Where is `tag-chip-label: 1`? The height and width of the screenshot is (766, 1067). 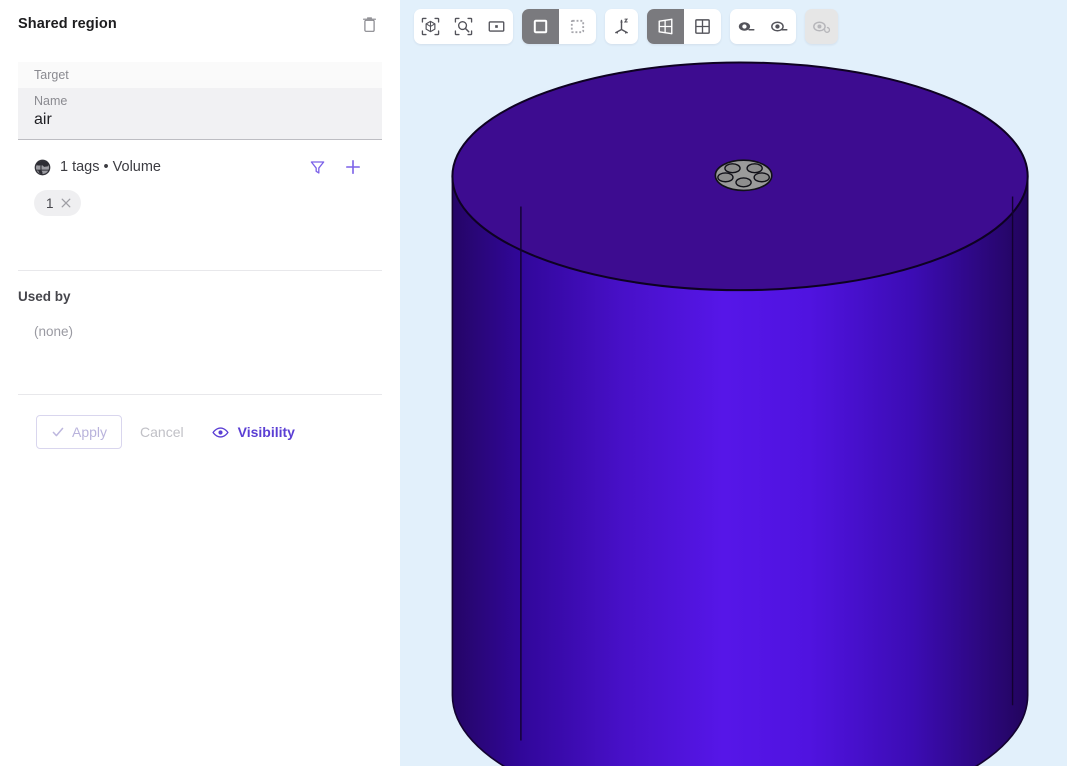
tag-chip-label: 1 is located at coordinates (50, 203).